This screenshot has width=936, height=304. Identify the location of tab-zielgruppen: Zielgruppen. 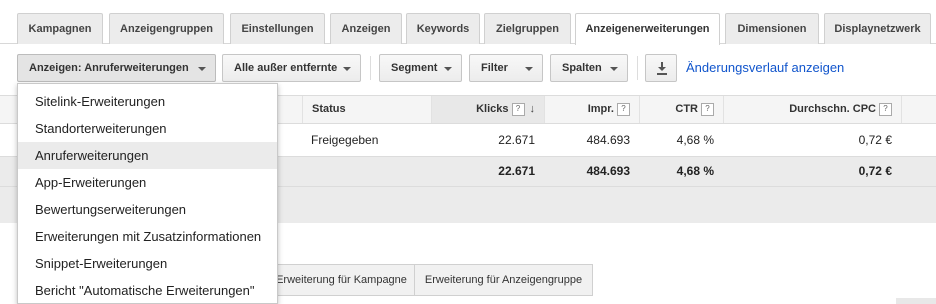
(527, 28).